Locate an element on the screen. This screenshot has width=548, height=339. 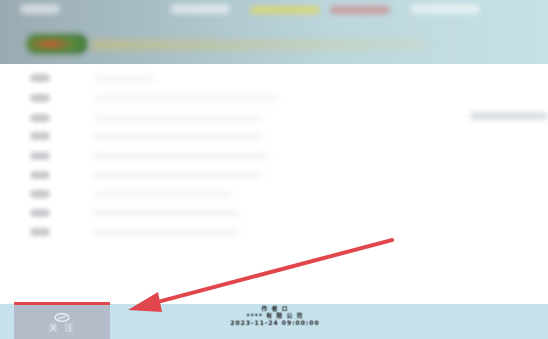
eye-icon is located at coordinates (62, 317).